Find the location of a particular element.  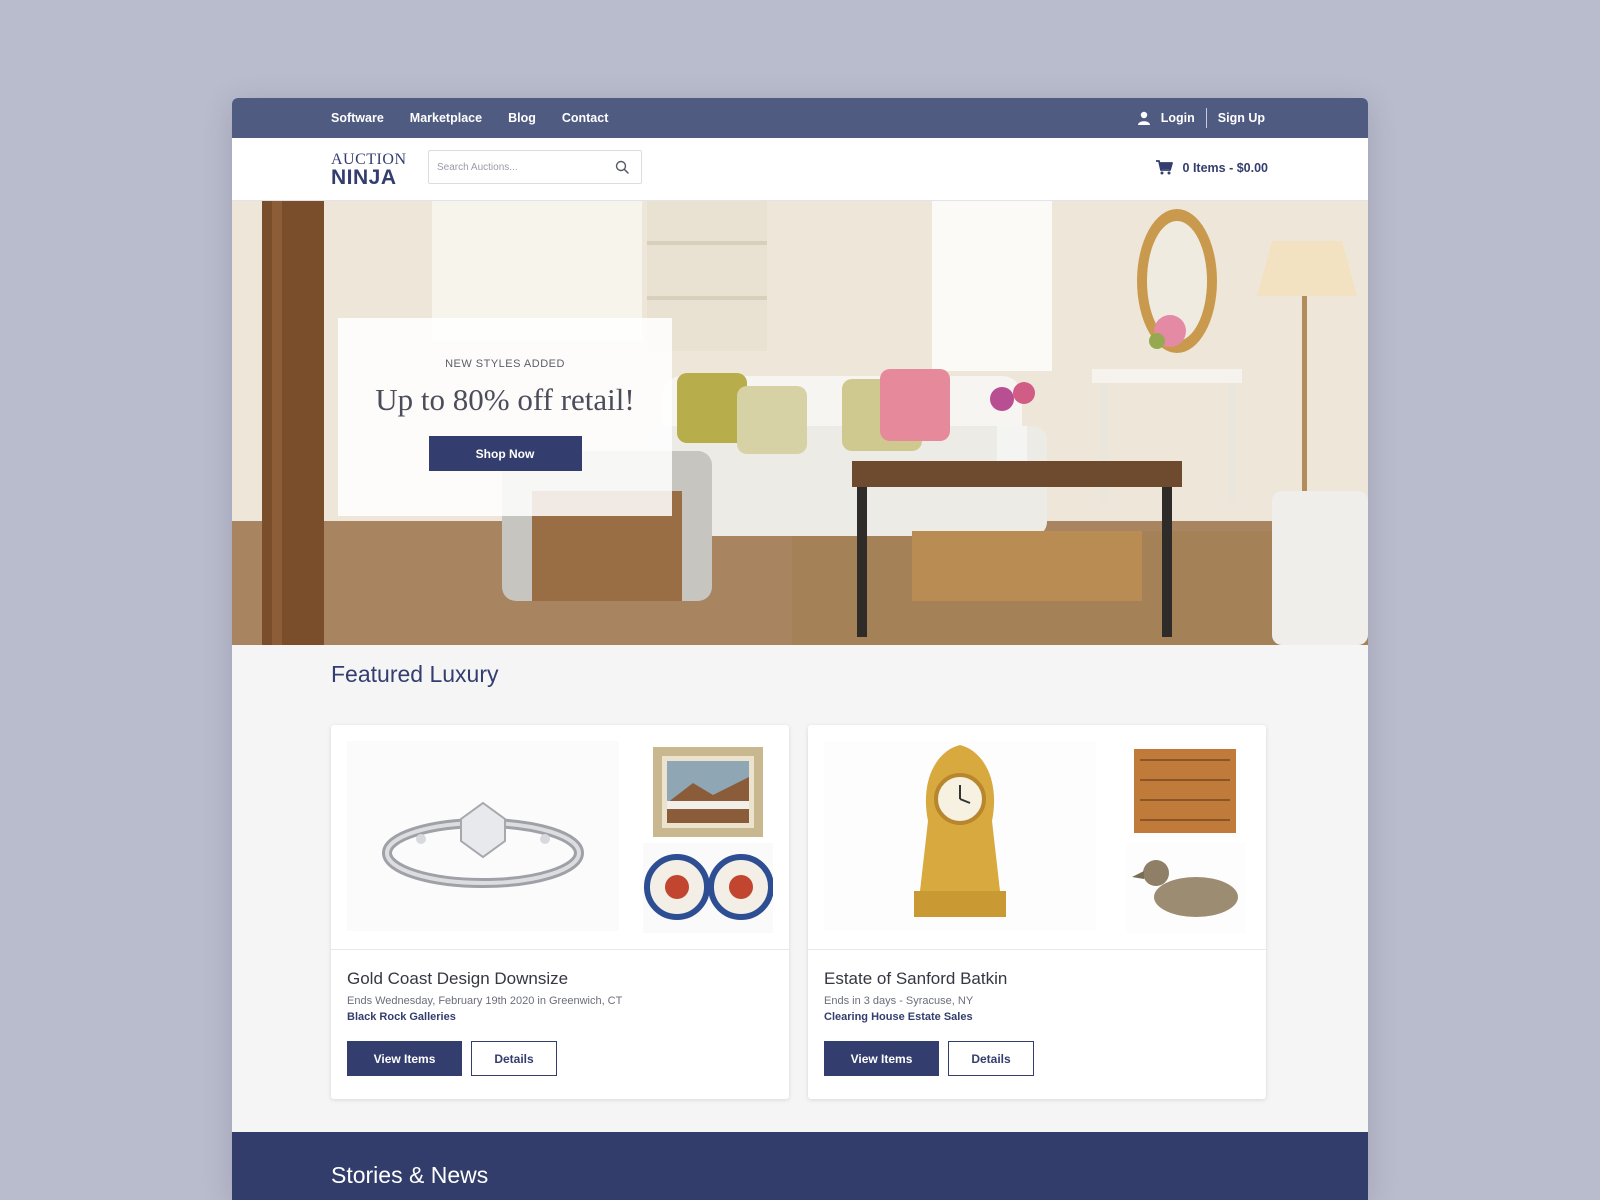

logo-line-ninja: NINJA is located at coordinates (364, 177).